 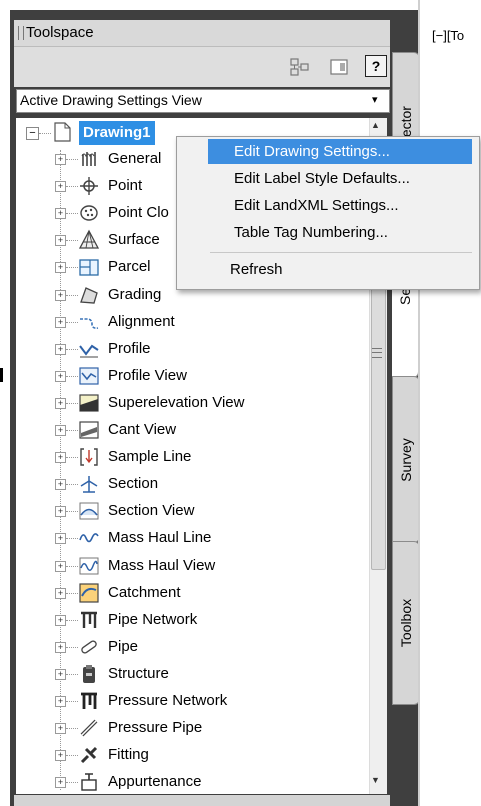 I want to click on tab-toolbox-label: Toolbox, so click(x=406, y=623).